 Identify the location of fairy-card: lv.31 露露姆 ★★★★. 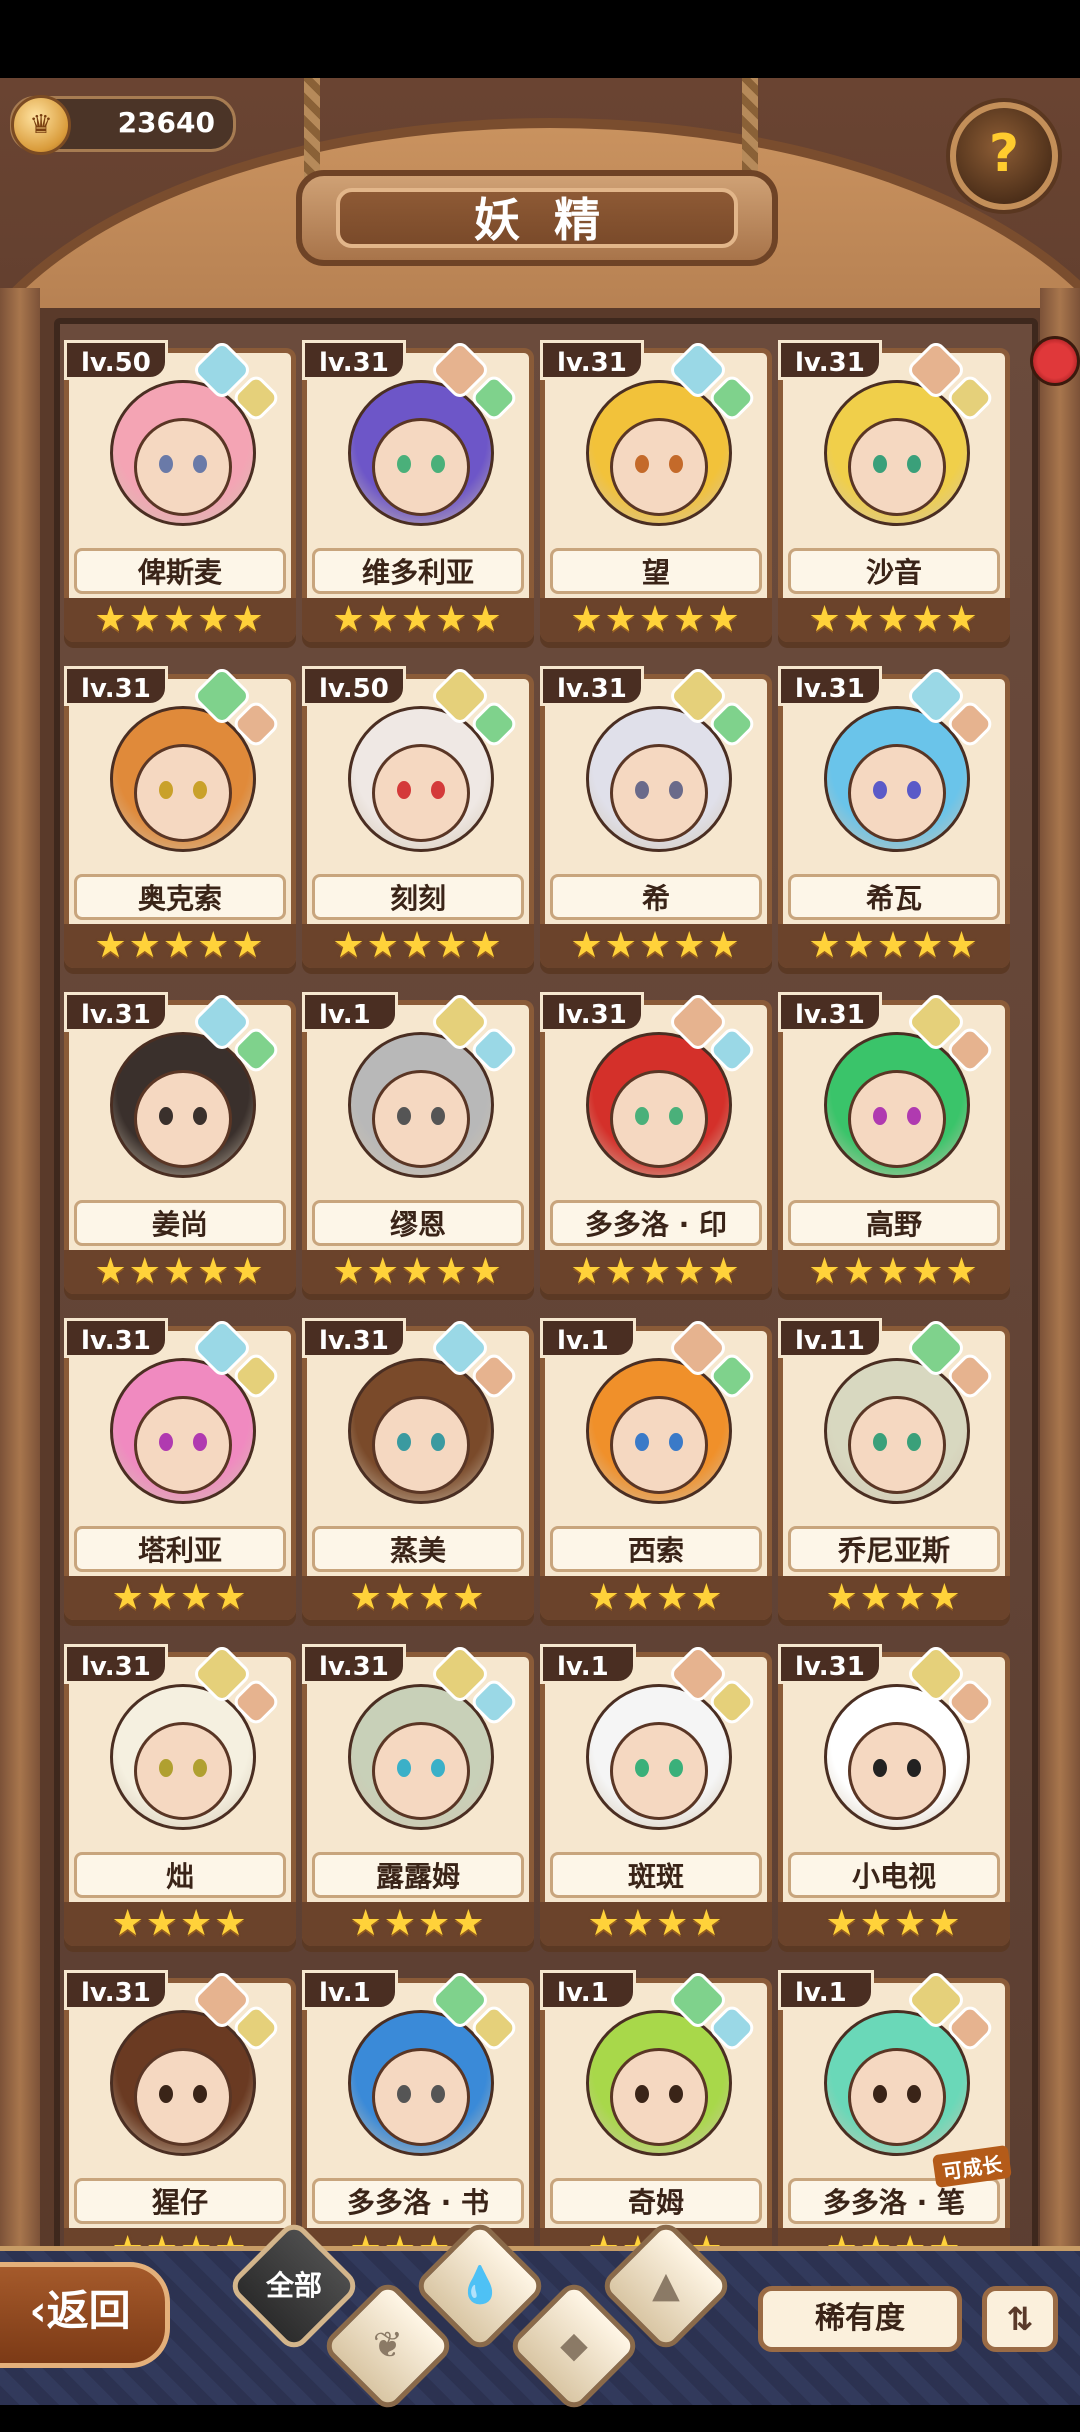
(418, 1798).